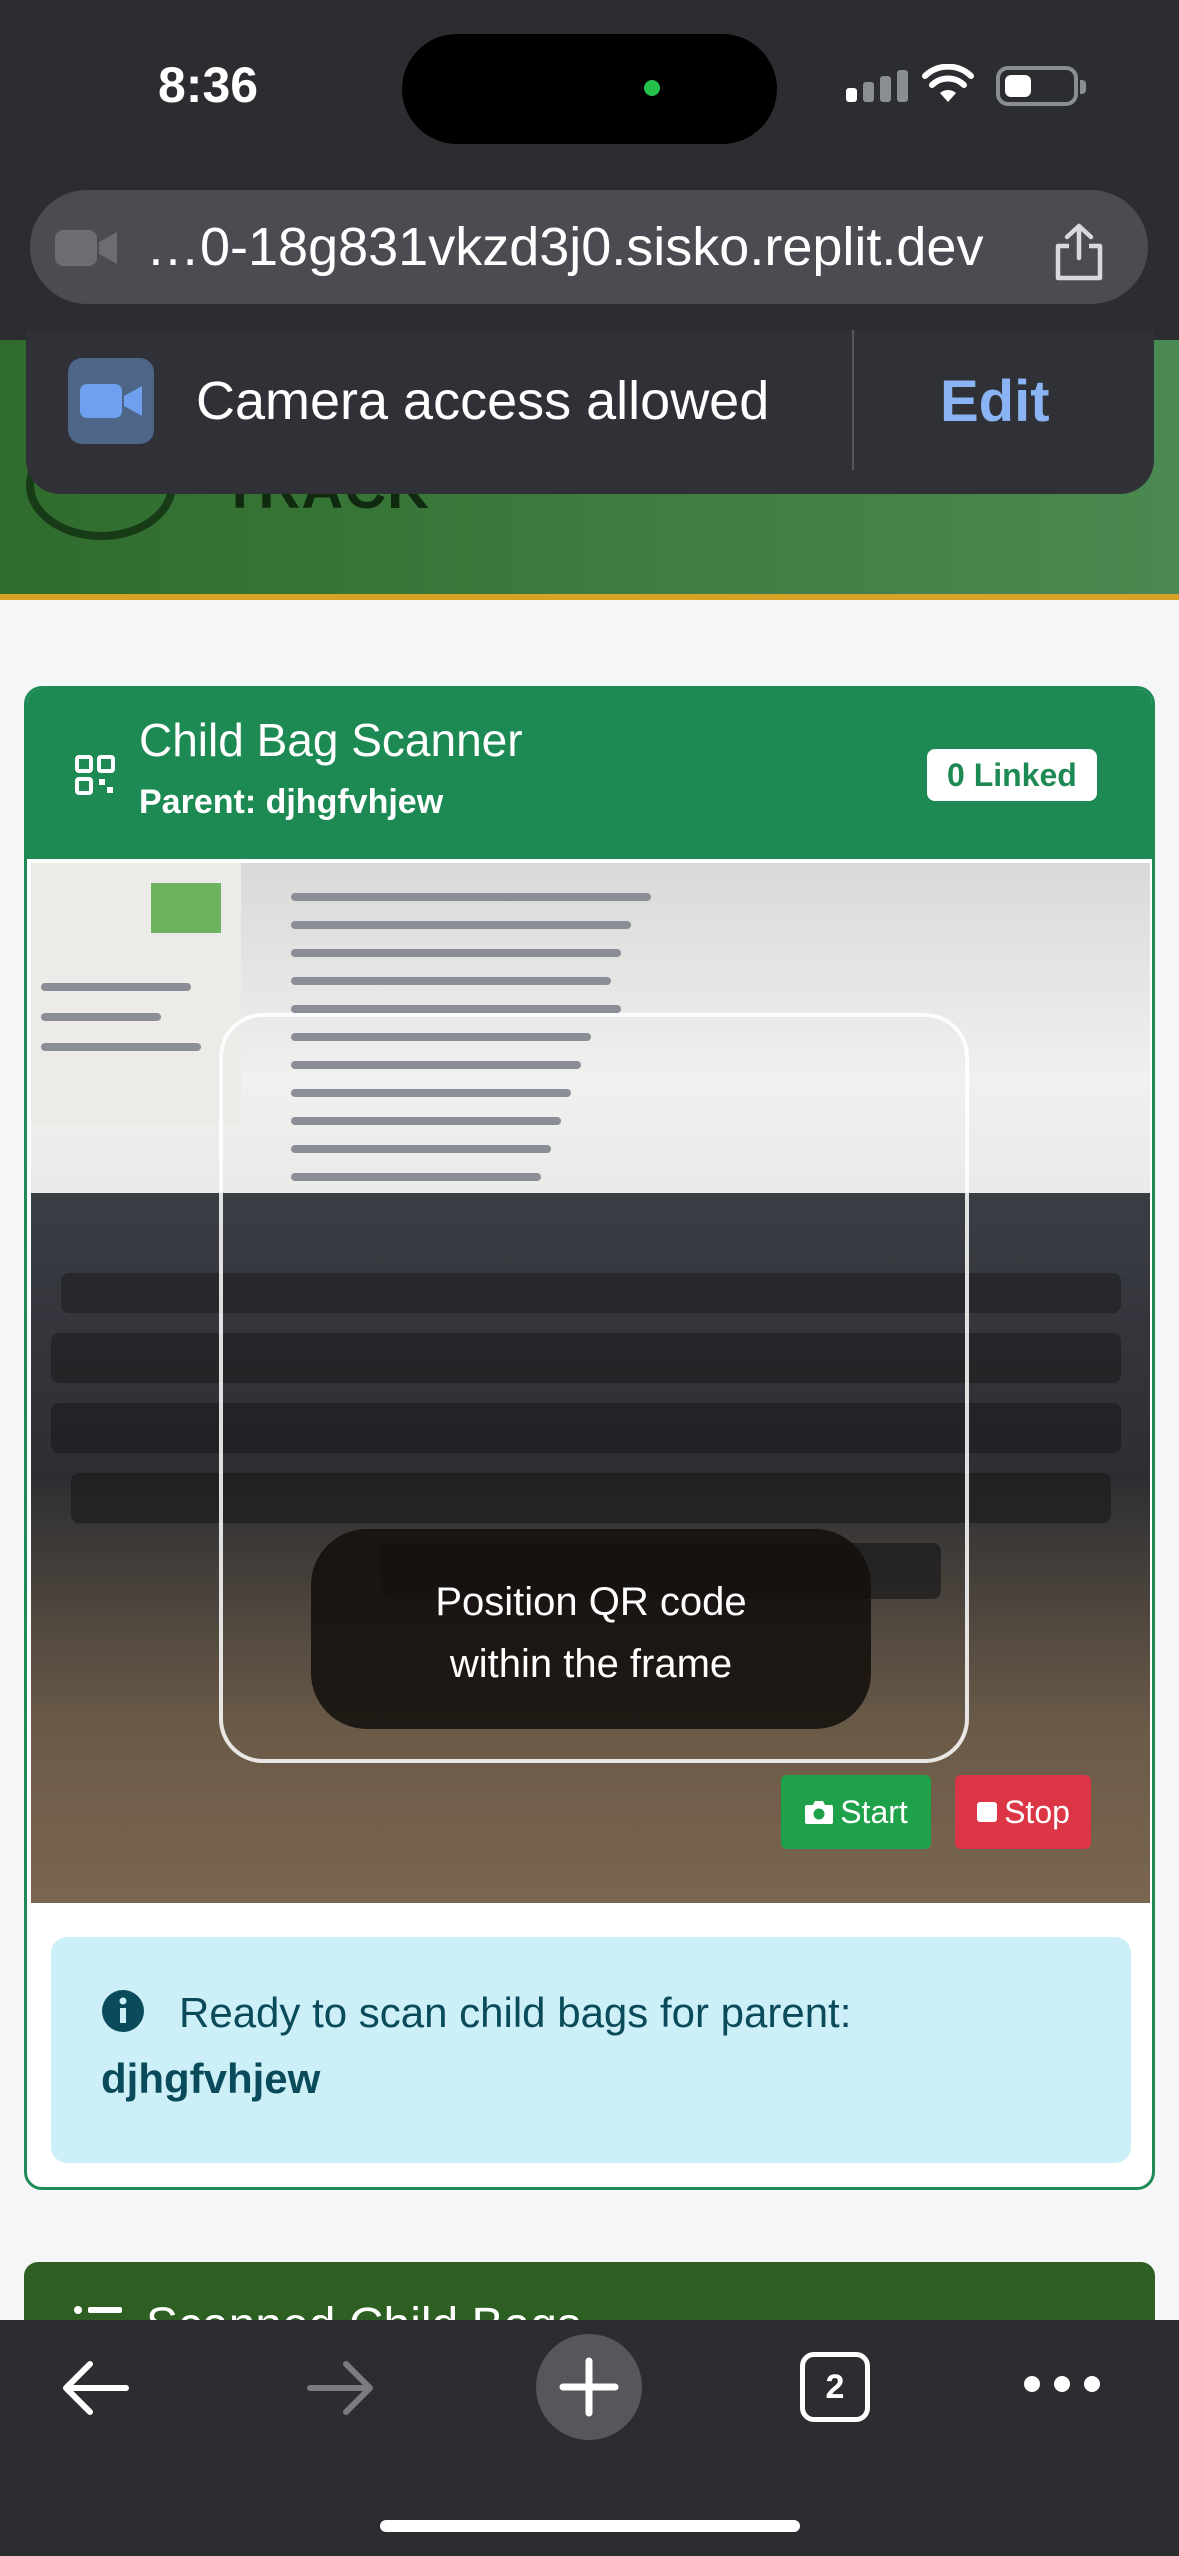  Describe the element at coordinates (515, 2012) in the screenshot. I see `scan-status-text: Ready to scan child bags for parent:` at that location.